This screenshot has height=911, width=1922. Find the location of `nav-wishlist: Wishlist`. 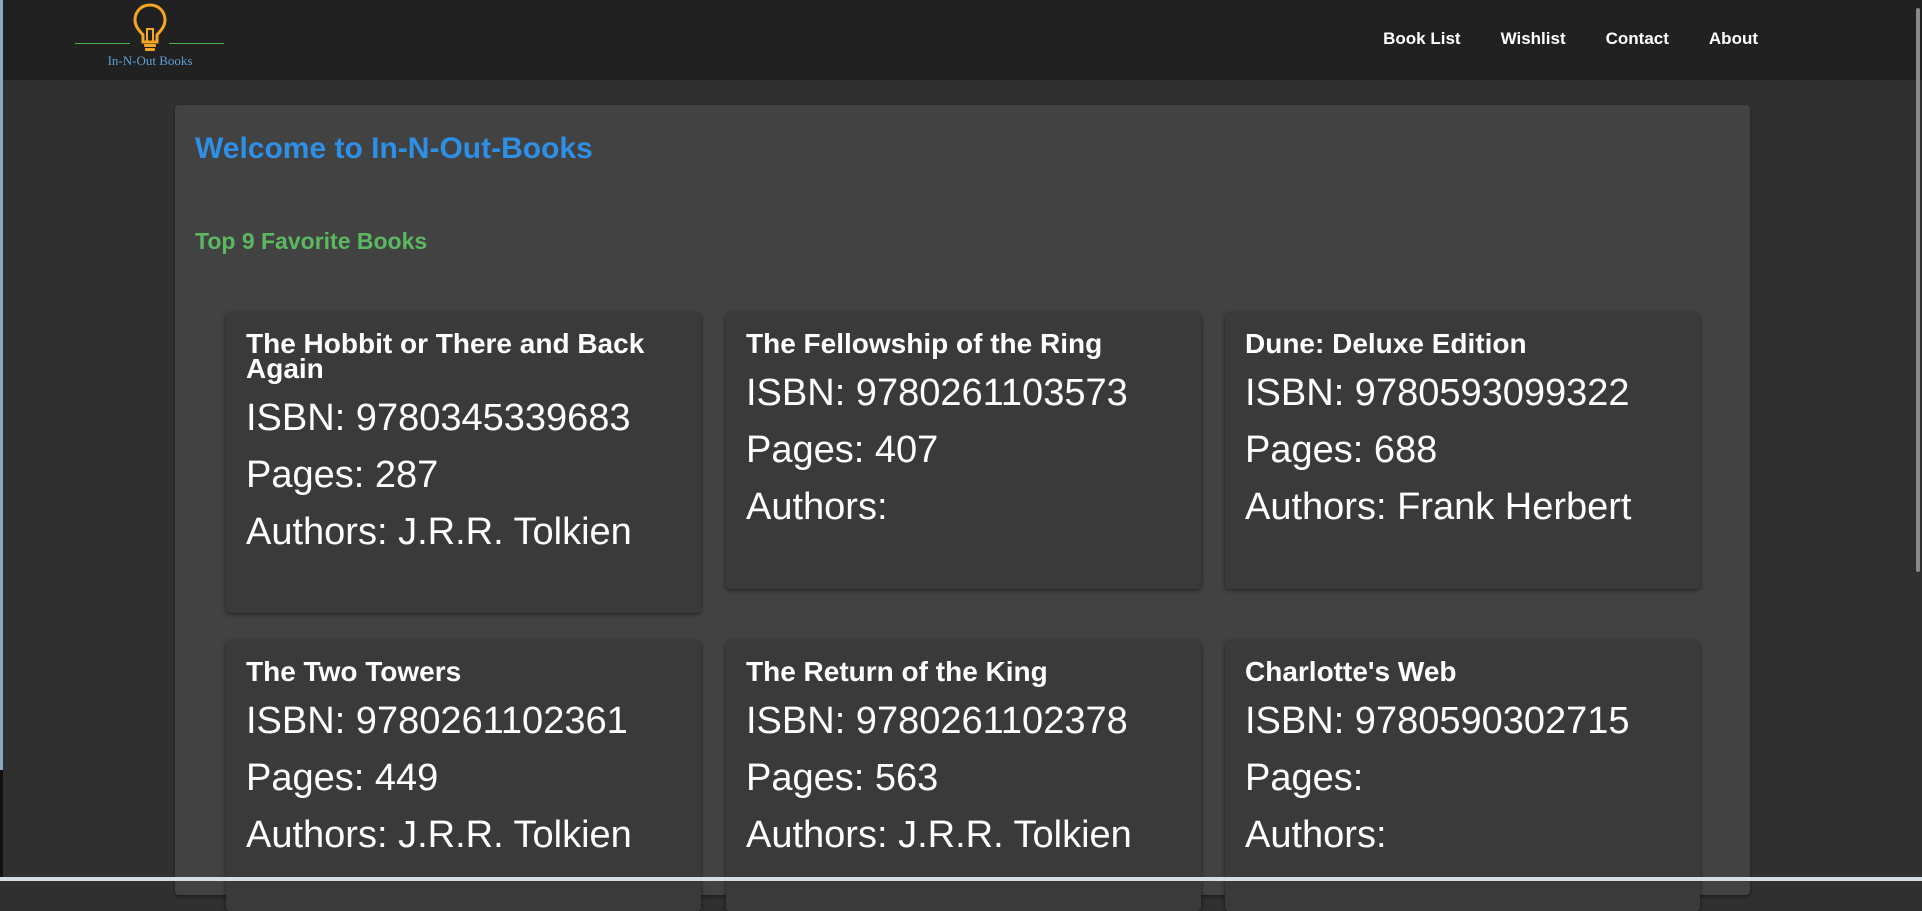

nav-wishlist: Wishlist is located at coordinates (1533, 39).